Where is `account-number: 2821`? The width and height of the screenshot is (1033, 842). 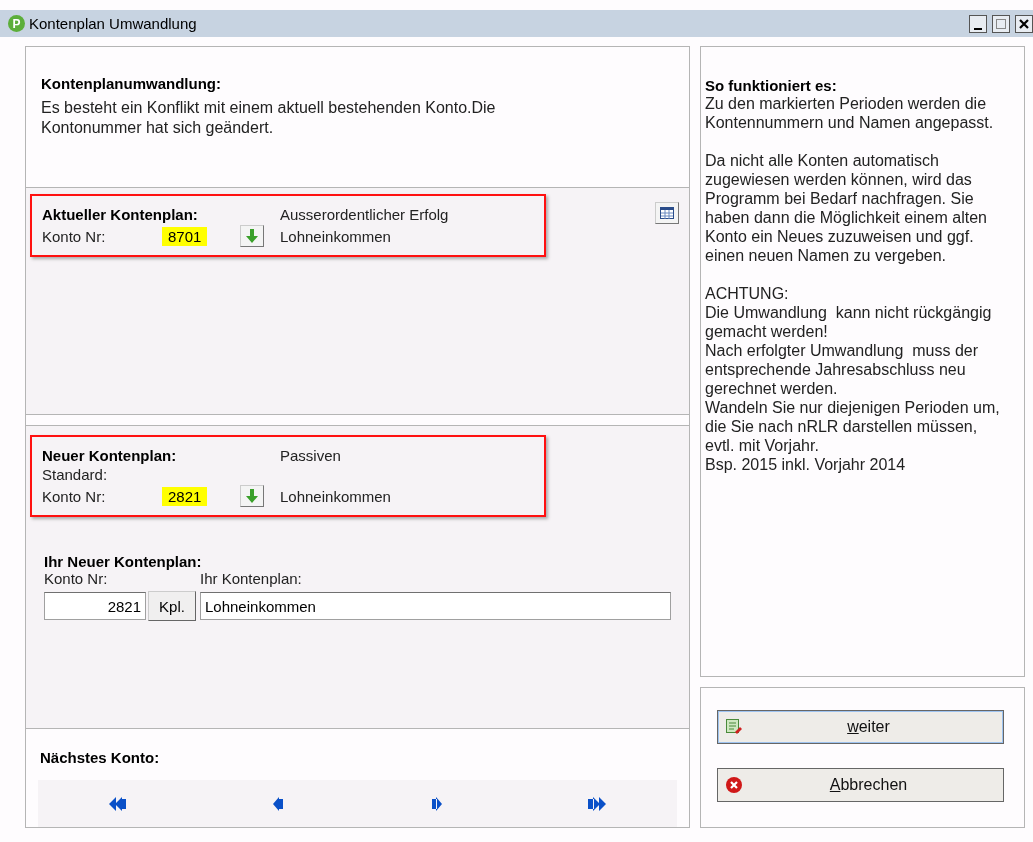
account-number: 2821 is located at coordinates (185, 496).